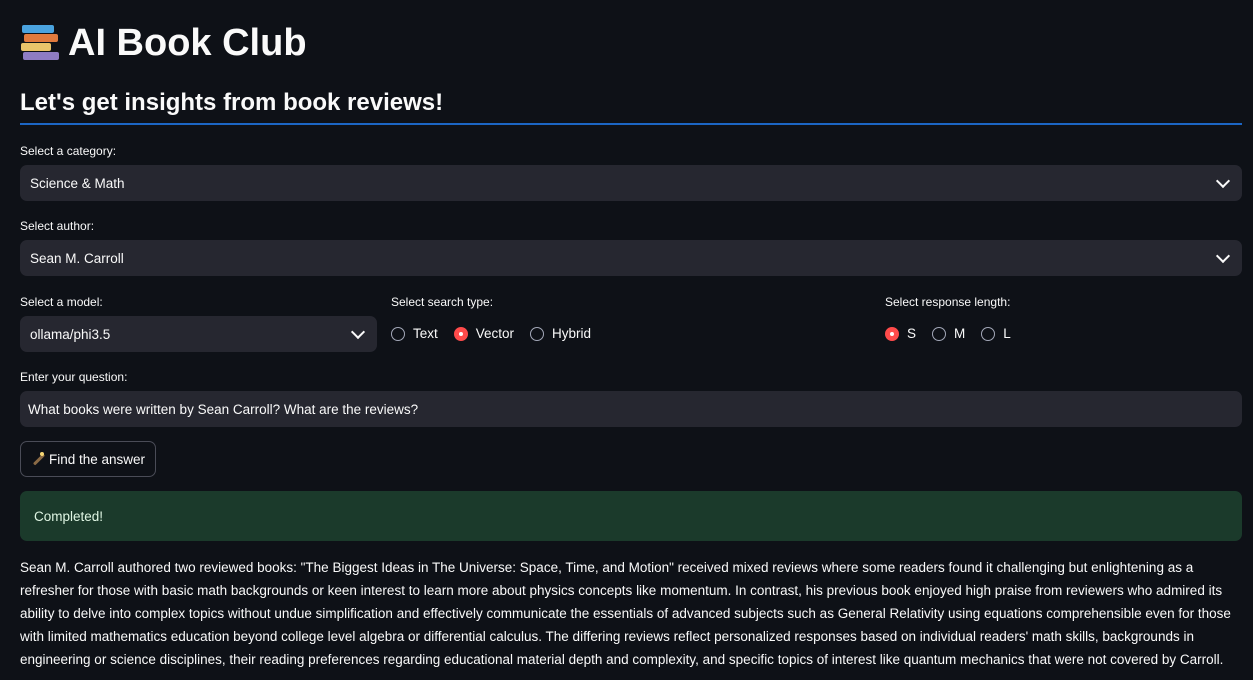  What do you see at coordinates (631, 258) in the screenshot?
I see `author-select: Sean M. Carroll` at bounding box center [631, 258].